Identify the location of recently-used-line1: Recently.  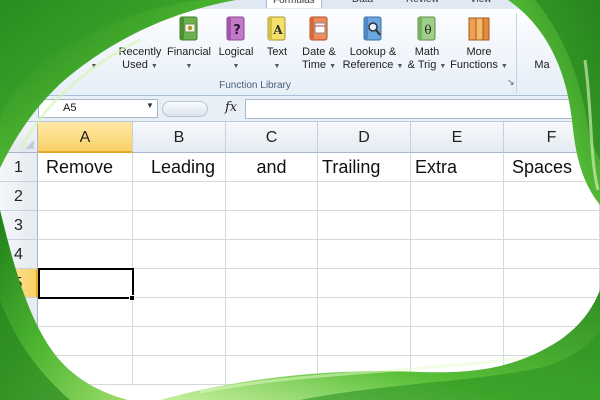
(140, 52).